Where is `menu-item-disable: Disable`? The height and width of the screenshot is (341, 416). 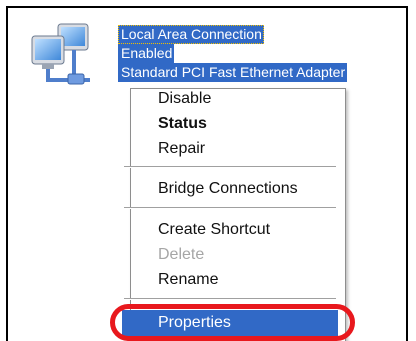
menu-item-disable: Disable is located at coordinates (230, 99).